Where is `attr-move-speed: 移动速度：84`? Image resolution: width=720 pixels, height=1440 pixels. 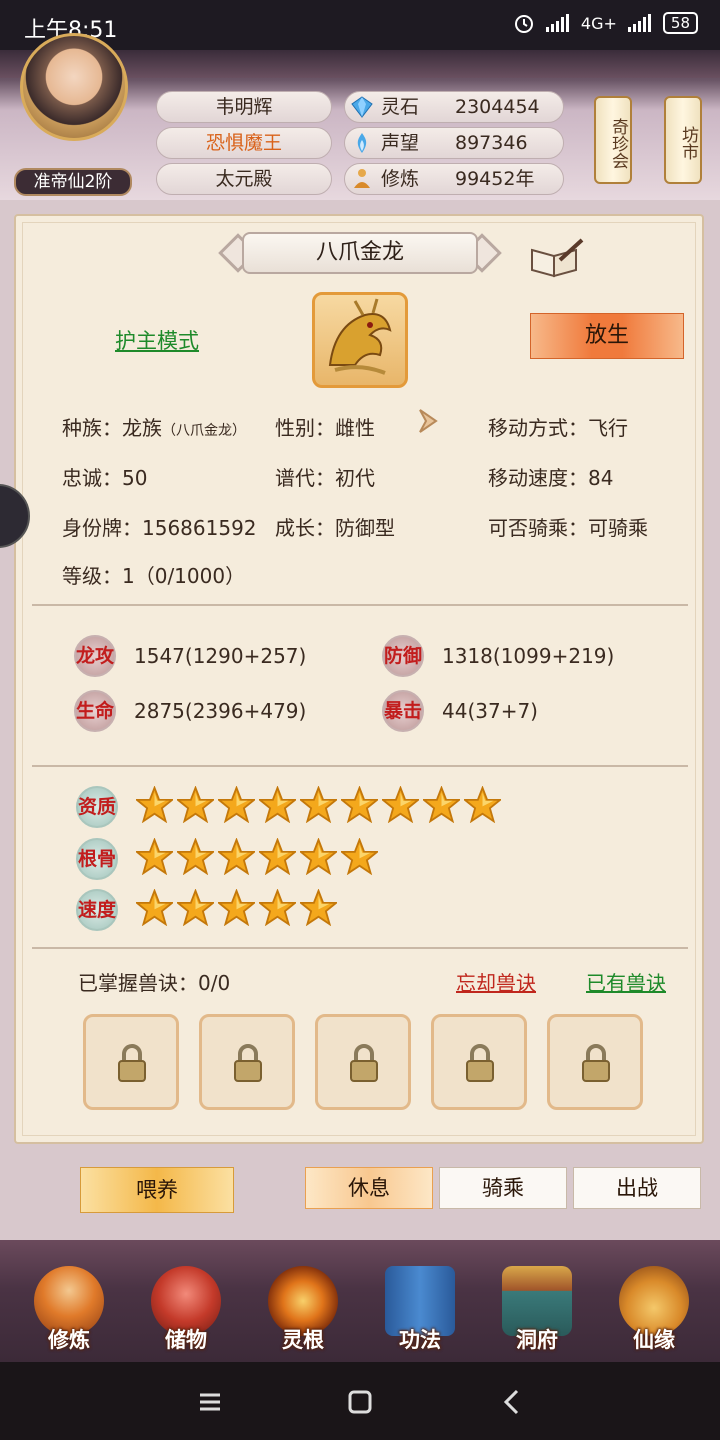
attr-move-speed: 移动速度：84 is located at coordinates (551, 478).